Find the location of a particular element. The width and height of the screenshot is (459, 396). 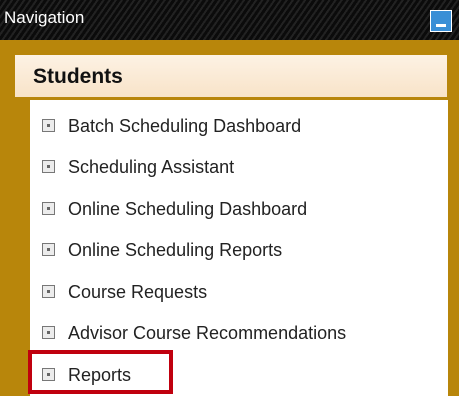

nav-item-online-scheduling-reports: Online Scheduling Reports is located at coordinates (239, 249).